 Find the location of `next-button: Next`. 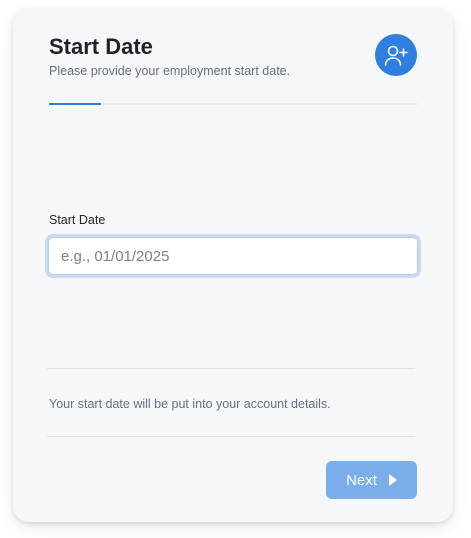

next-button: Next is located at coordinates (371, 480).